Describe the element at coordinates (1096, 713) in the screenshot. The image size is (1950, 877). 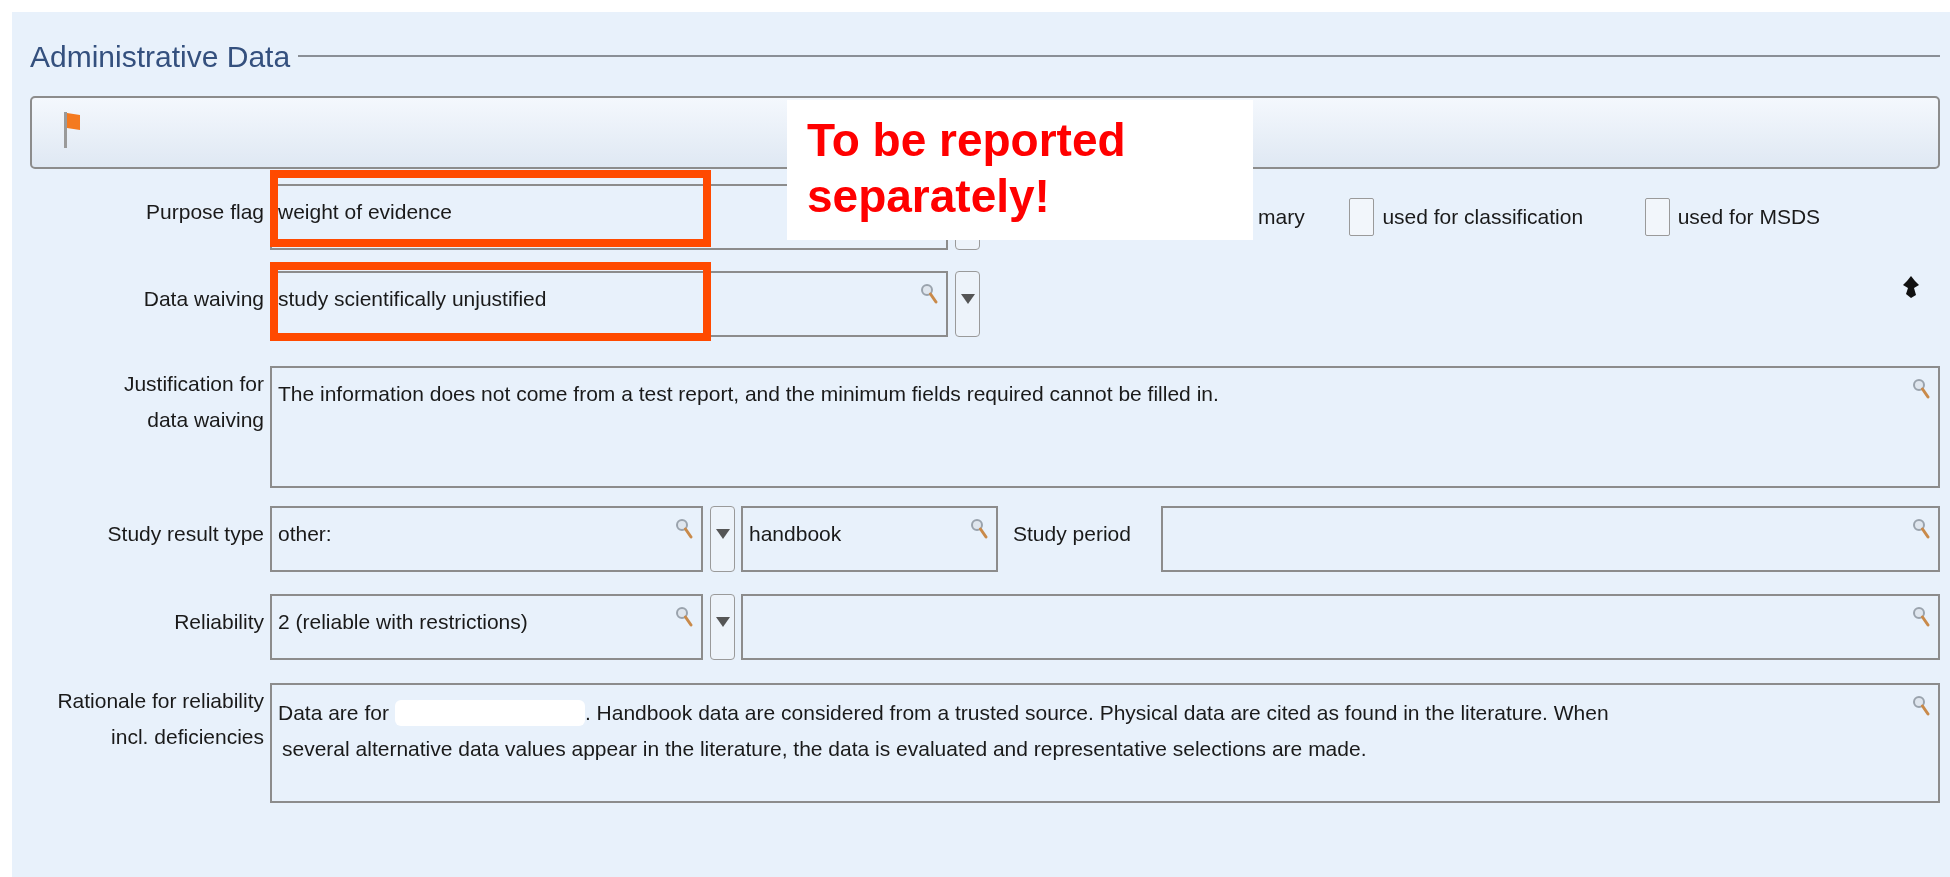
I see `rationale-text: . Handbook data are considered from a trusted source. Physical data are cited as found in the literature. When` at that location.